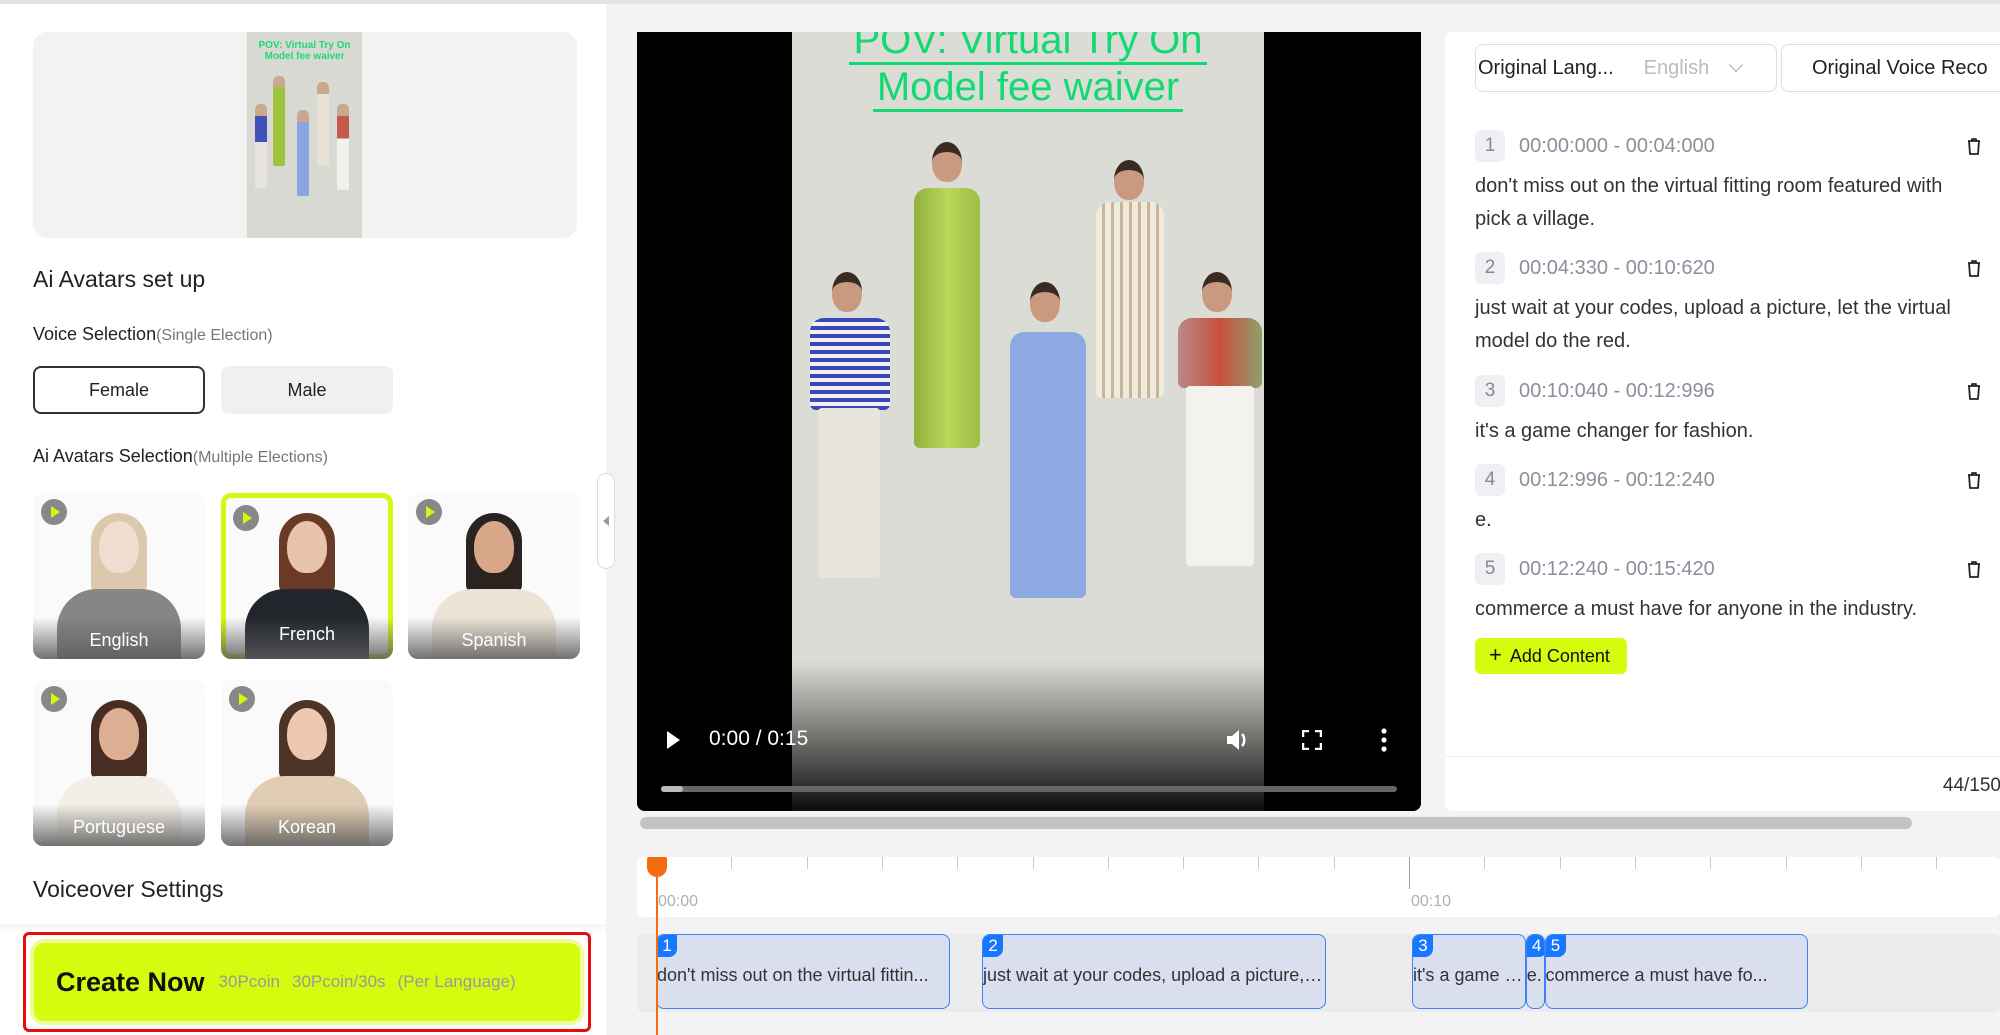  I want to click on add-content-label: Add Content, so click(1559, 655).